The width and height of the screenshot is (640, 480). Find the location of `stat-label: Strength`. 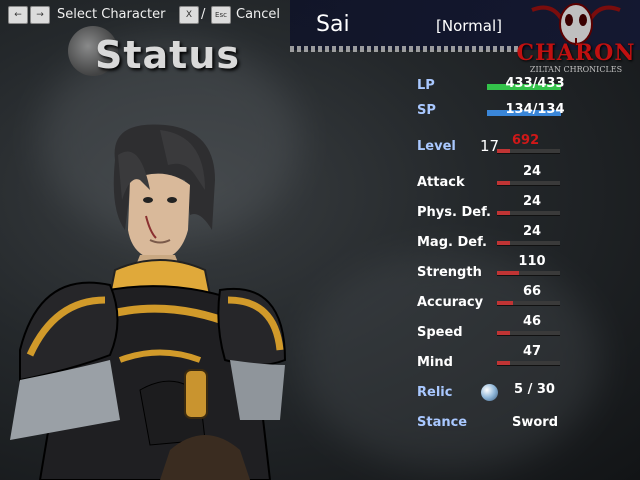

stat-label: Strength is located at coordinates (449, 272).